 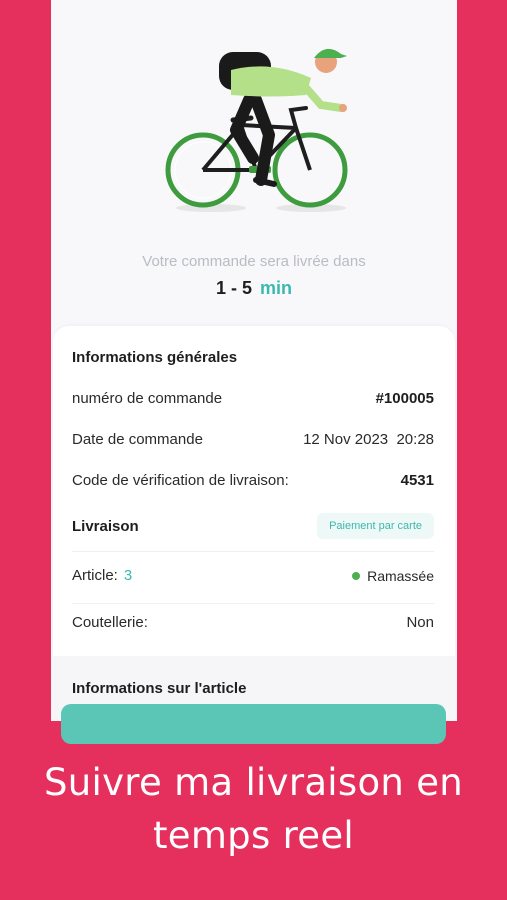 I want to click on order-date-label: Date de commande, so click(x=137, y=439).